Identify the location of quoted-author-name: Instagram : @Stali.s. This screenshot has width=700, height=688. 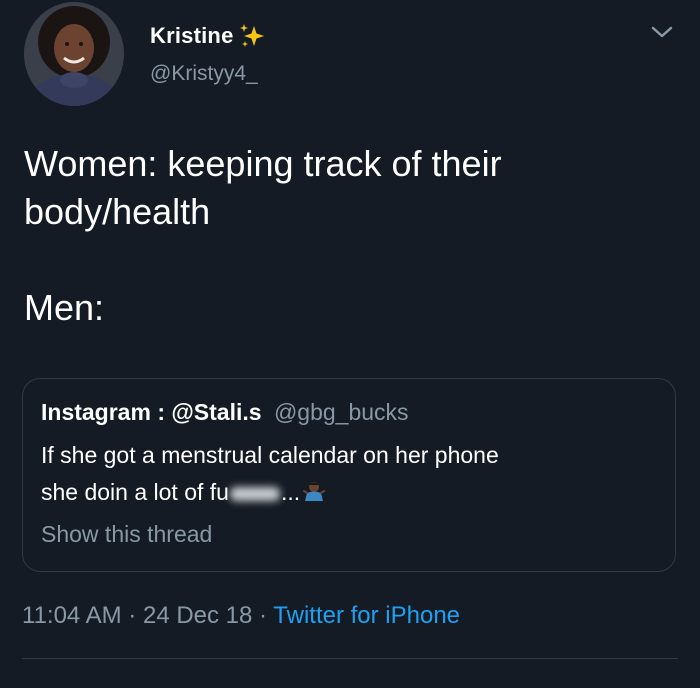
(151, 412).